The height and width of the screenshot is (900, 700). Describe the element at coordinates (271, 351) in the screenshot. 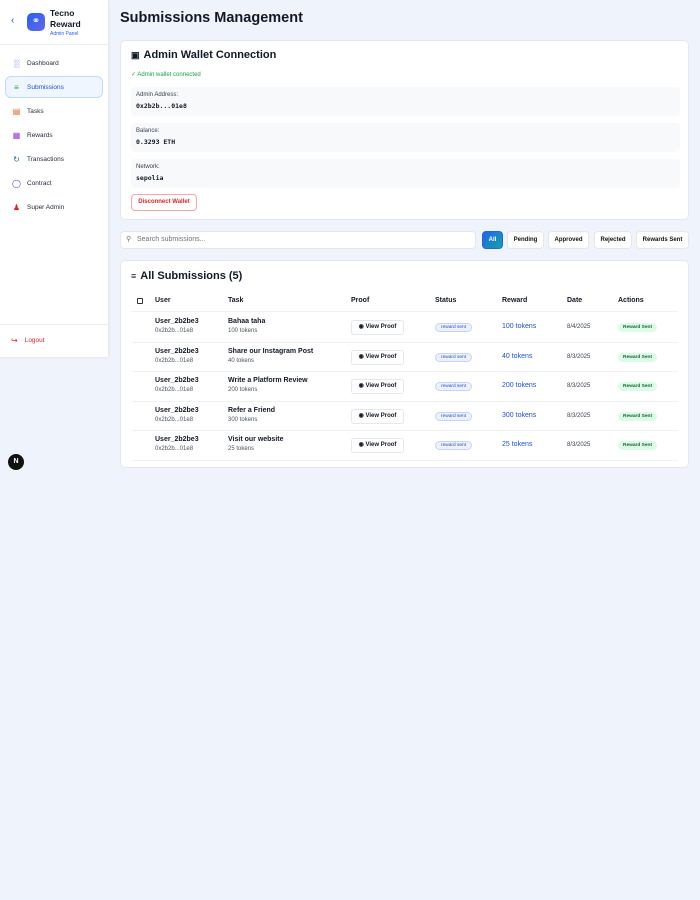

I see `task-name: Share our Instagram Post` at that location.